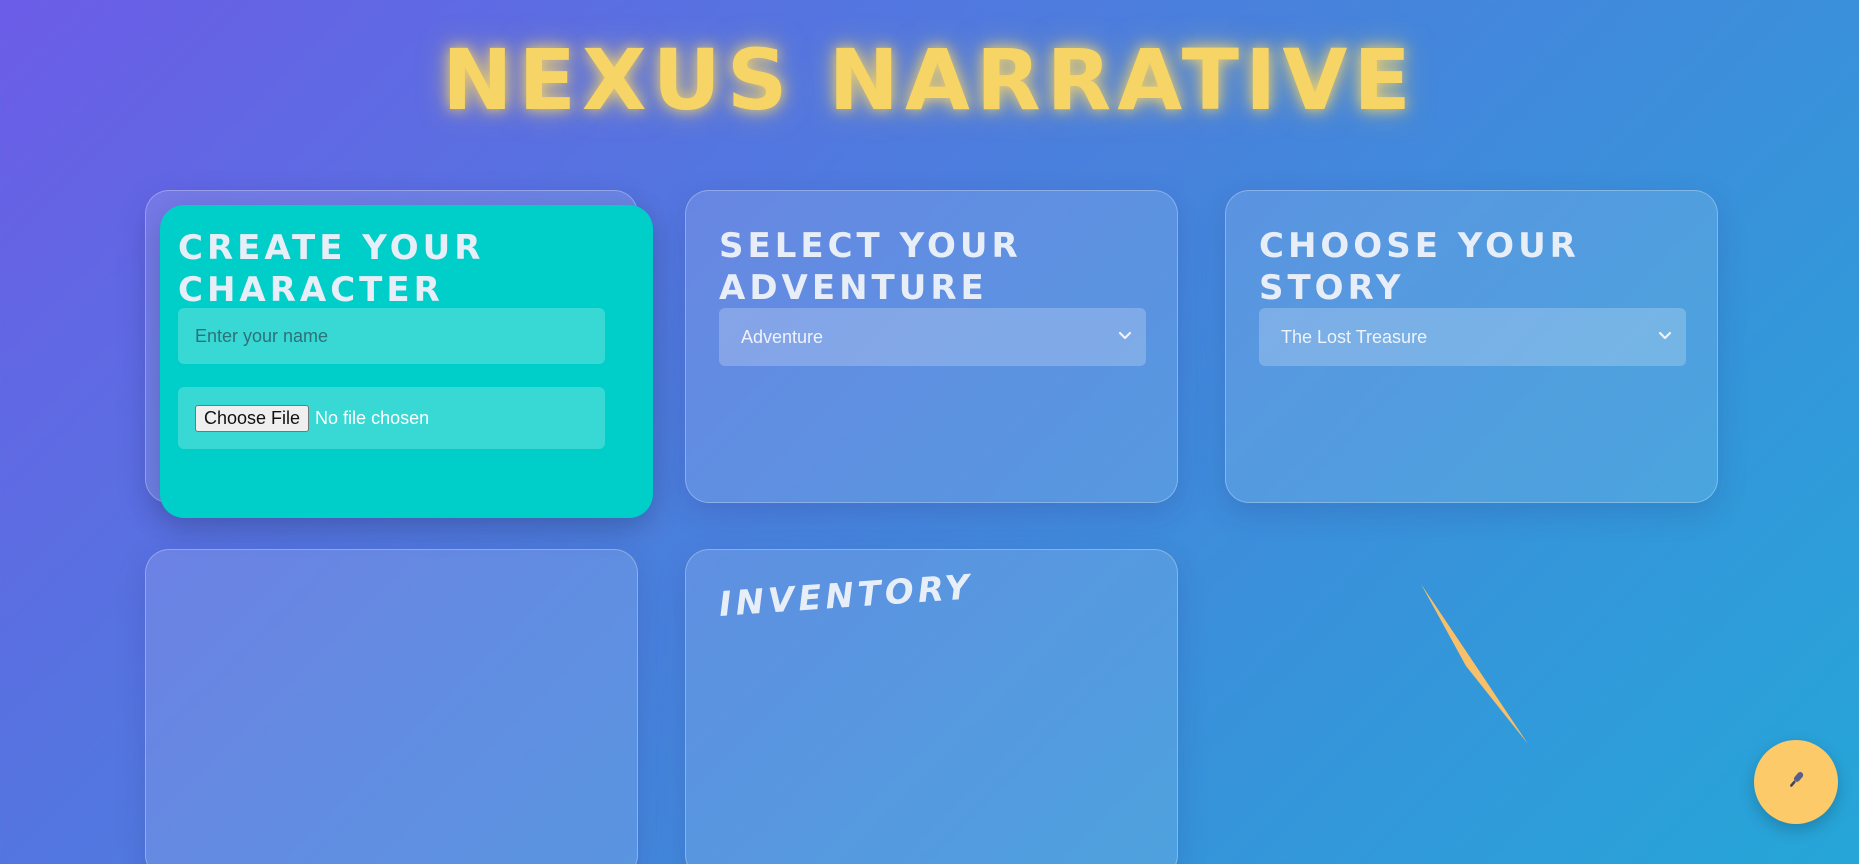 This screenshot has height=864, width=1859. Describe the element at coordinates (1474, 664) in the screenshot. I see `shard-decoration` at that location.